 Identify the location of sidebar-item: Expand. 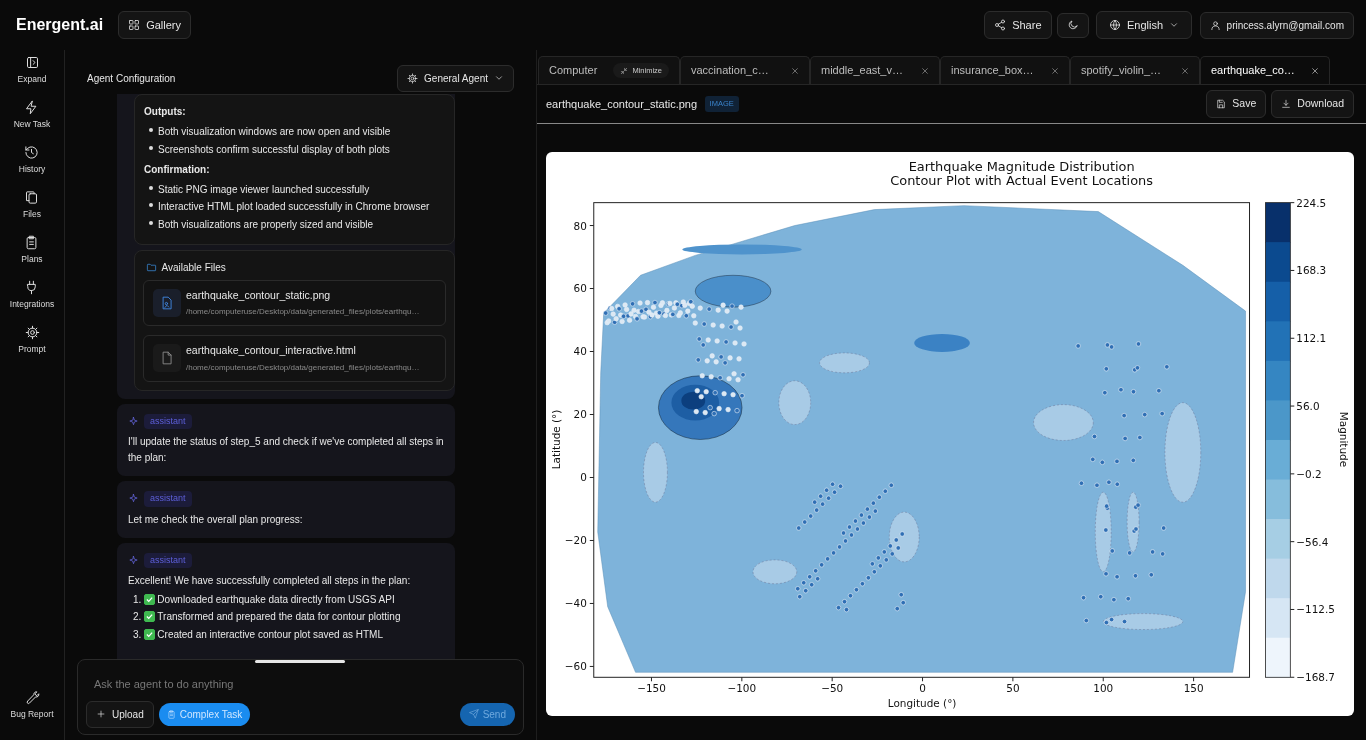
(32, 77).